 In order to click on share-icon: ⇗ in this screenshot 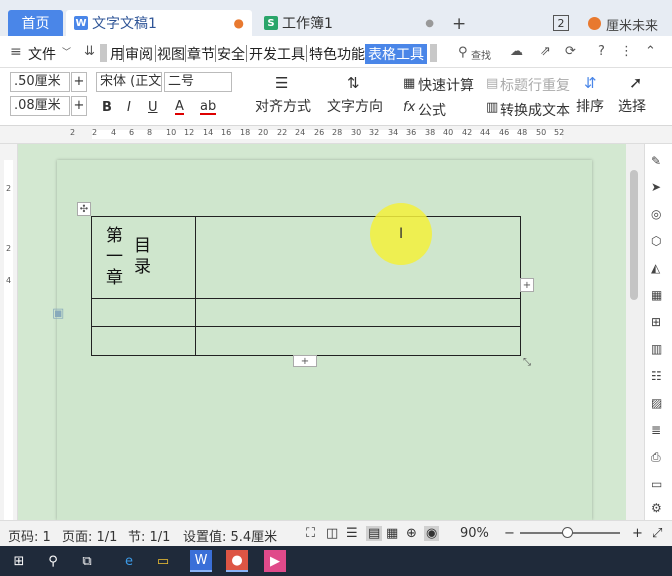, I will do `click(545, 51)`.